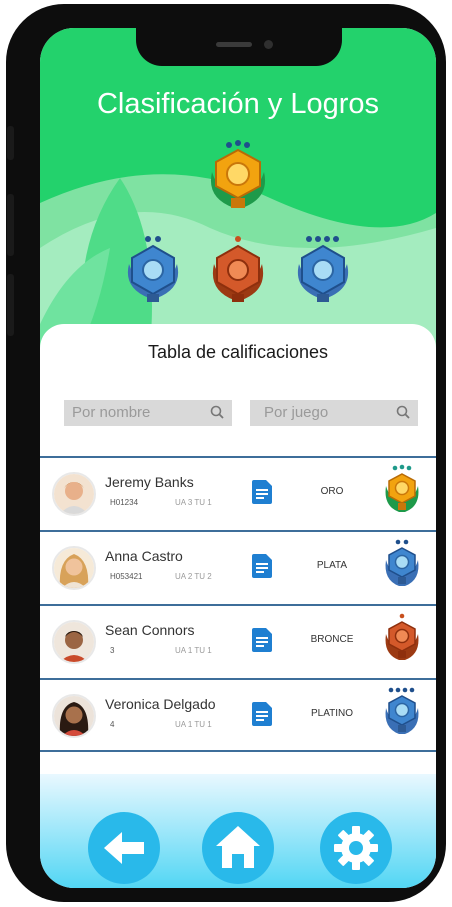 The width and height of the screenshot is (452, 907). Describe the element at coordinates (268, 44) in the screenshot. I see `front-camera` at that location.